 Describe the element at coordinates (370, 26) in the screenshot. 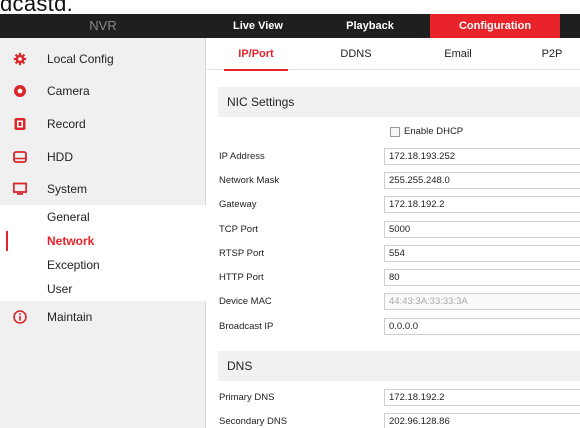

I see `tab-playback: Playback` at that location.